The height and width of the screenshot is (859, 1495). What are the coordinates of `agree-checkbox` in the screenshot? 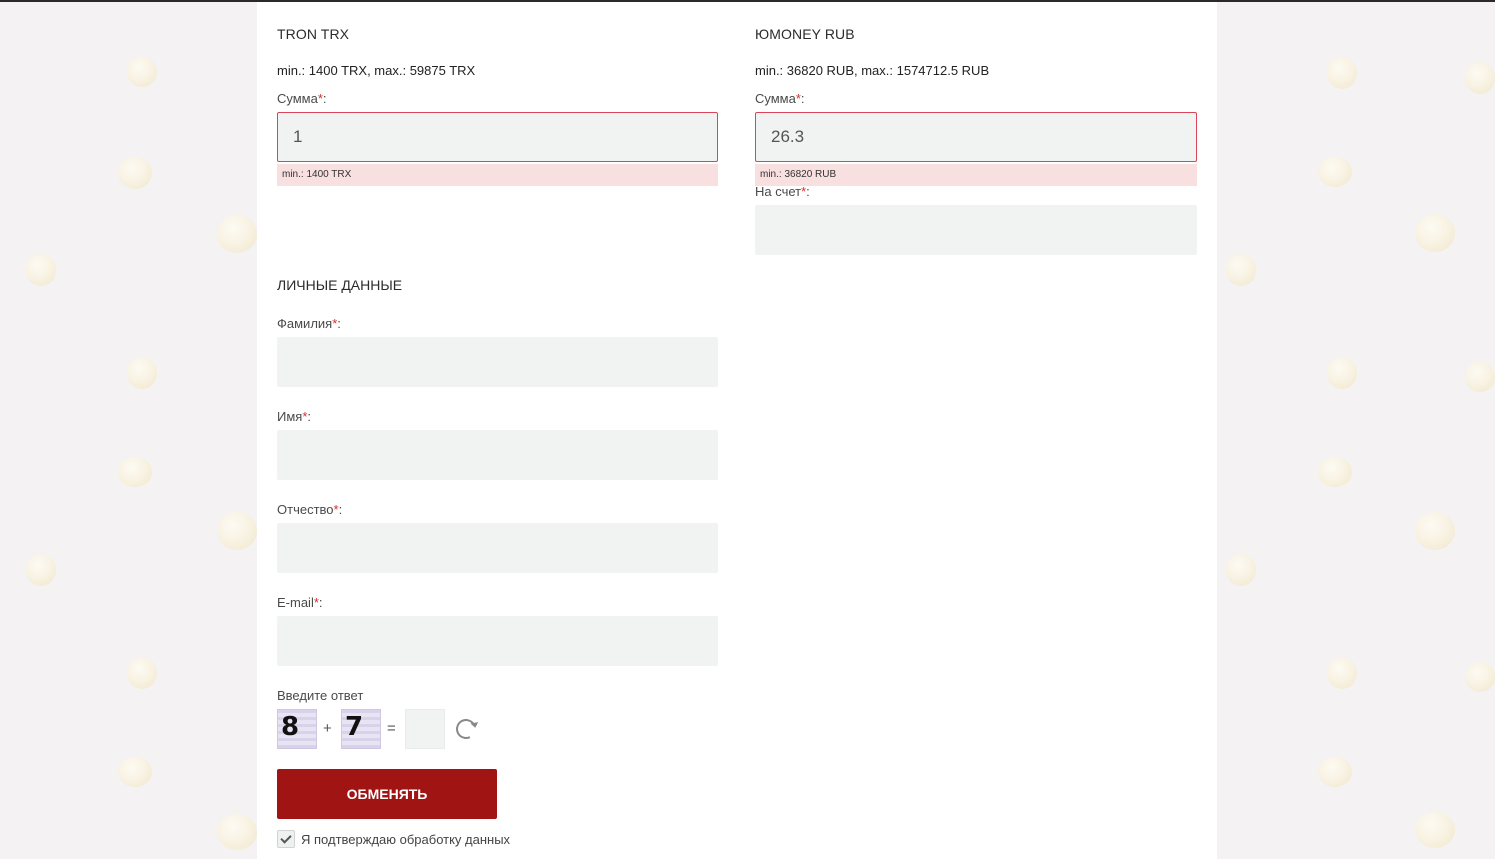 It's located at (286, 839).